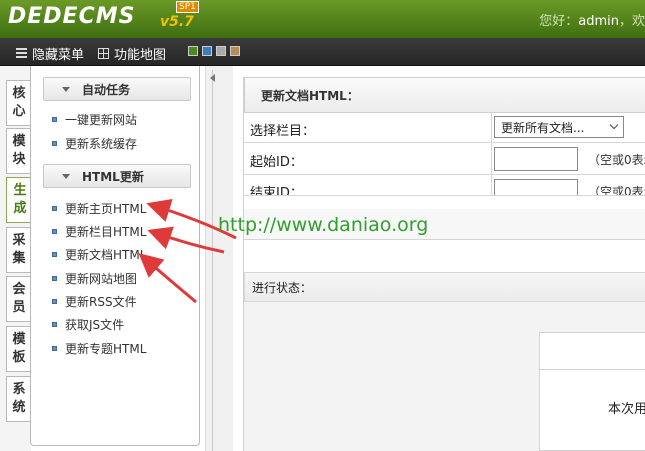 This screenshot has height=451, width=645. I want to click on menu-item-update-topic-html: 更新专题HTML, so click(99, 348).